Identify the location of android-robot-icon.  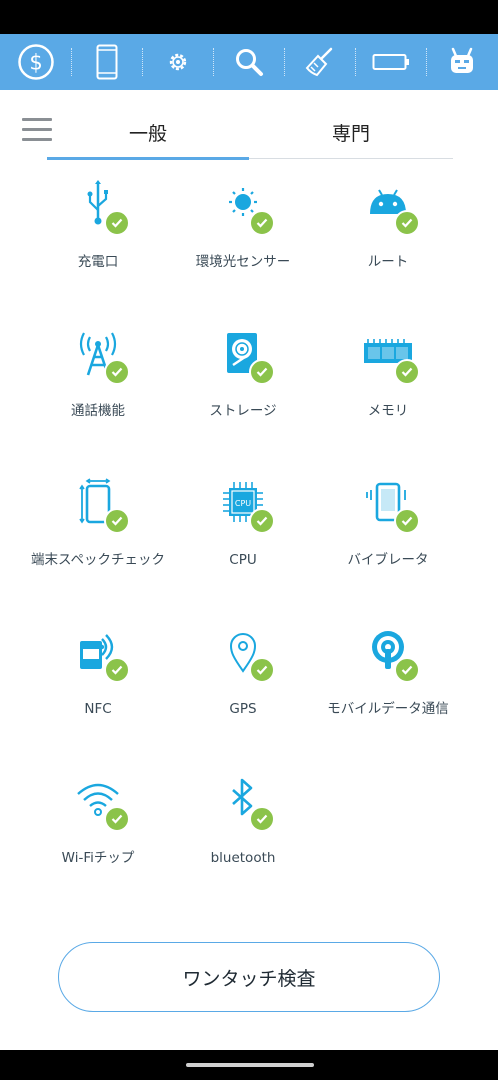
(461, 60).